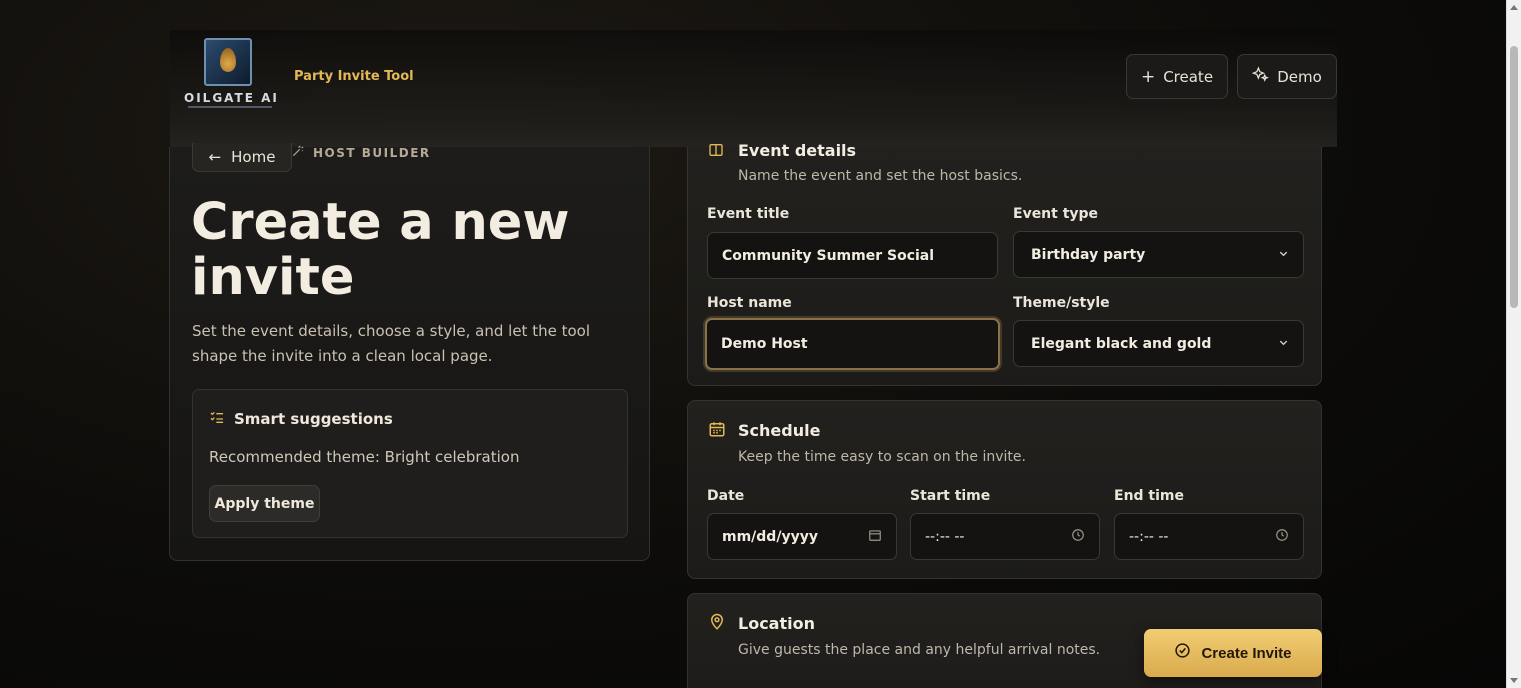  I want to click on create-invite-button: Create Invite, so click(1233, 653).